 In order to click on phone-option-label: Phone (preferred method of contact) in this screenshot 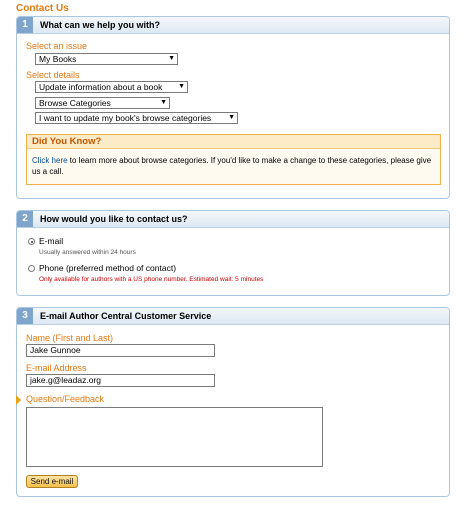, I will do `click(108, 268)`.